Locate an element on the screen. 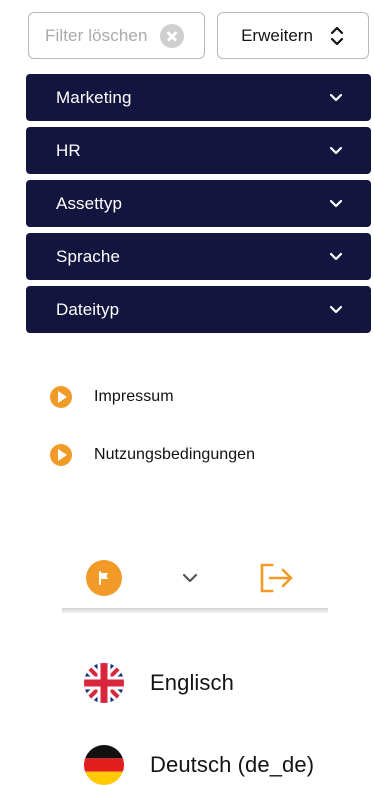 This screenshot has width=374, height=785. accordion-item-hr: HR is located at coordinates (198, 150).